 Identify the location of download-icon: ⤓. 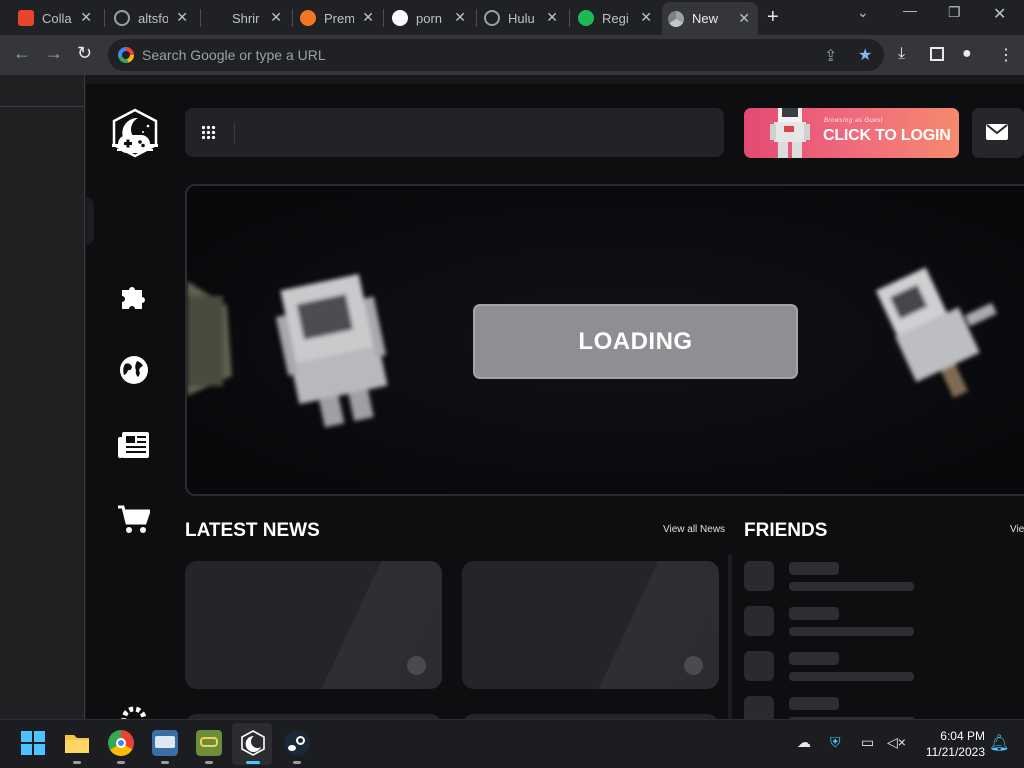
(901, 54).